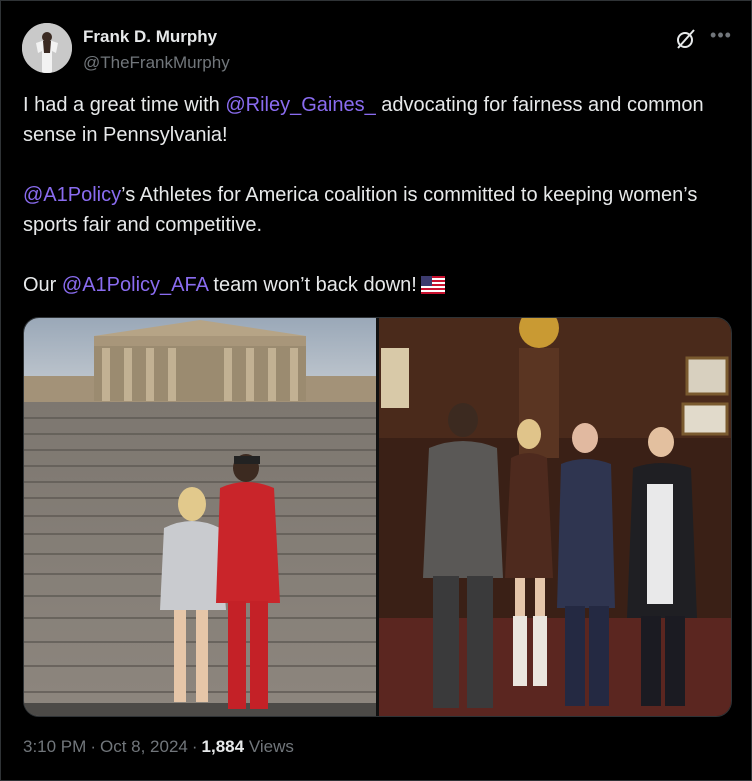 This screenshot has width=752, height=781. What do you see at coordinates (686, 39) in the screenshot?
I see `grok-icon` at bounding box center [686, 39].